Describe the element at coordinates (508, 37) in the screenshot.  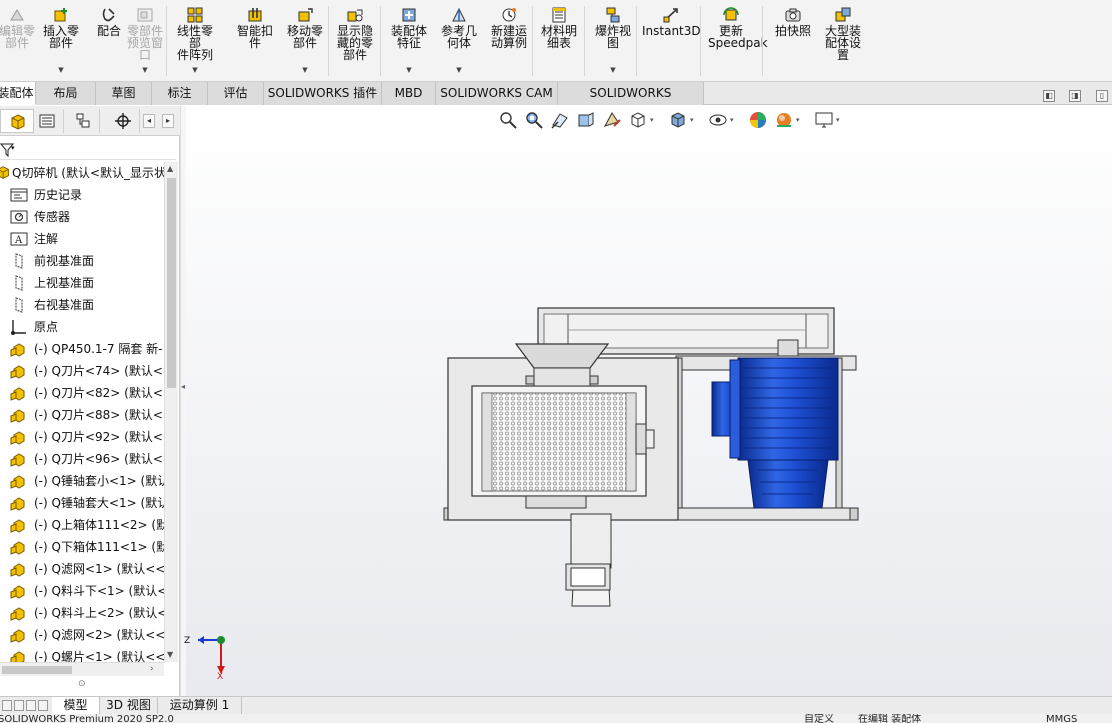
I see `ribbon-button-label: 新建运 动算例` at that location.